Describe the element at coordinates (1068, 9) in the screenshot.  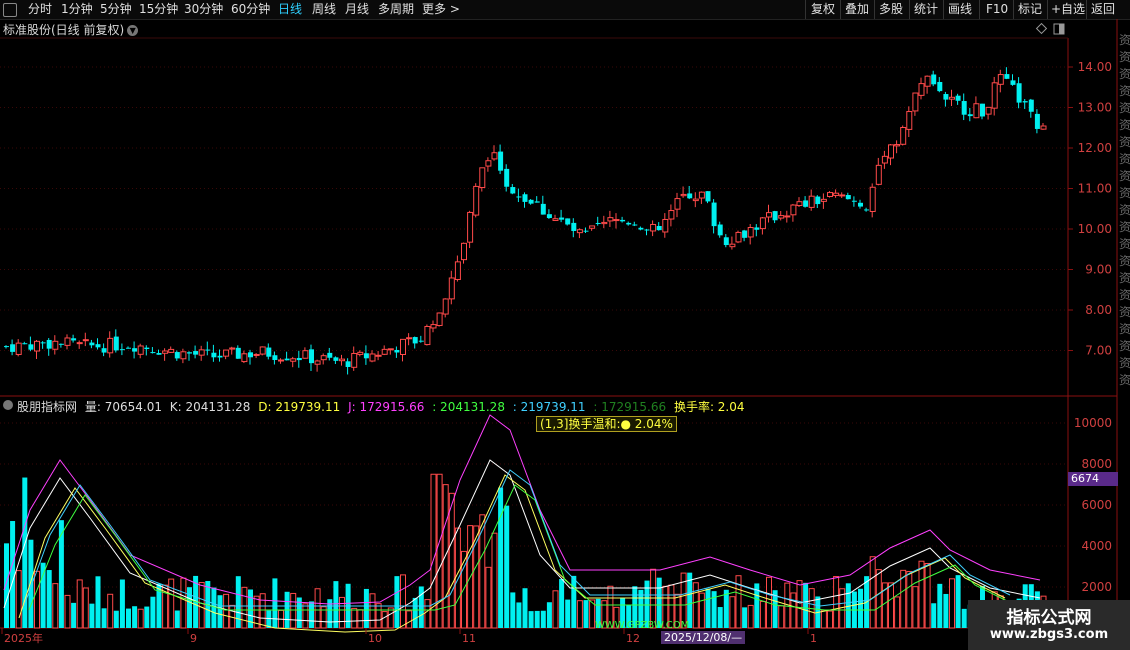
I see `add-watchlist-button: +自选` at that location.